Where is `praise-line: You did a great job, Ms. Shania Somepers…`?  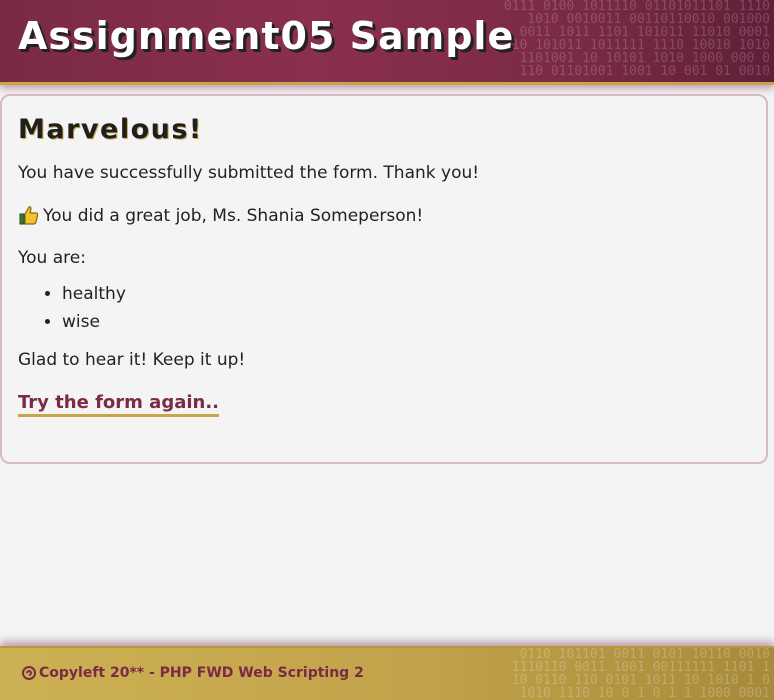 praise-line: You did a great job, Ms. Shania Somepers… is located at coordinates (384, 215).